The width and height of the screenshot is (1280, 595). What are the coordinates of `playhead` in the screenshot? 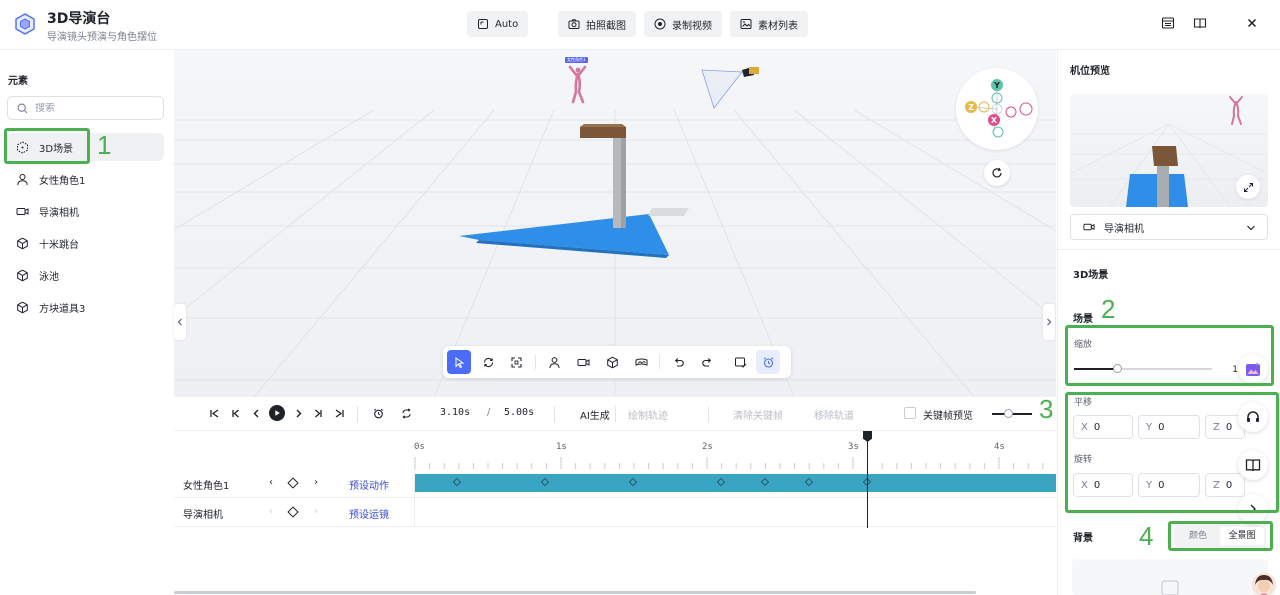 It's located at (867, 480).